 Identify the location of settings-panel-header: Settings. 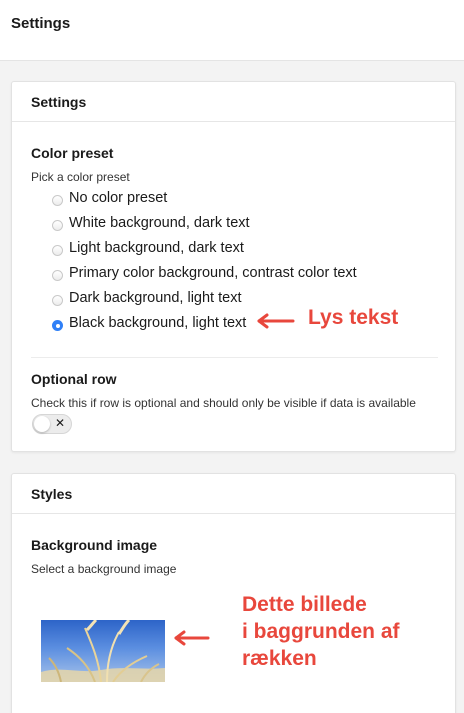
(233, 102).